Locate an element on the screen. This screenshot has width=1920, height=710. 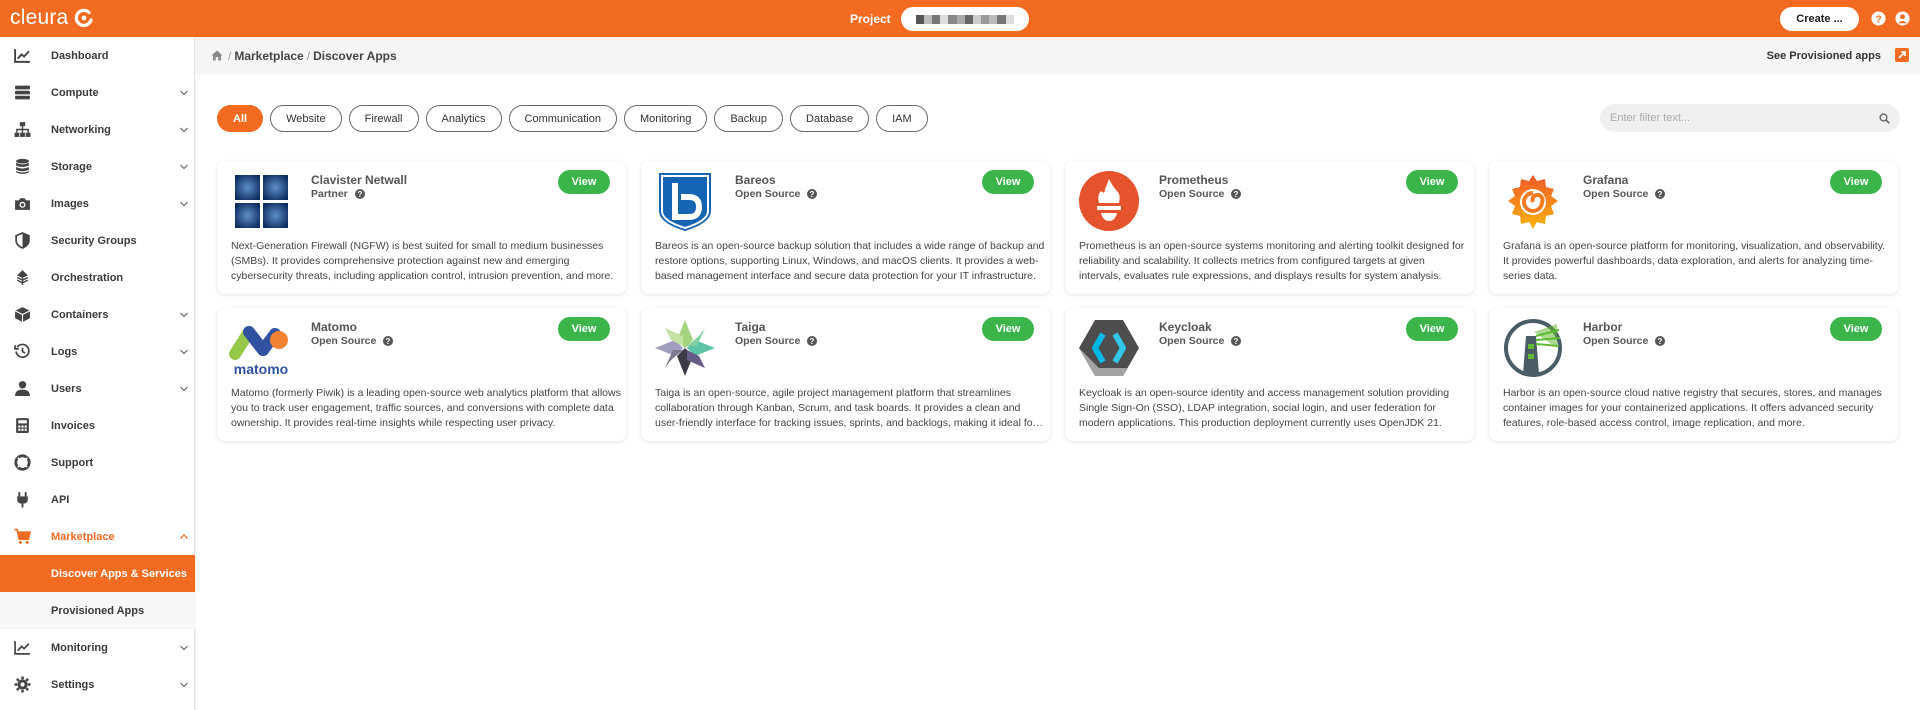
sidebar-item-invoices: Invoices is located at coordinates (97, 425).